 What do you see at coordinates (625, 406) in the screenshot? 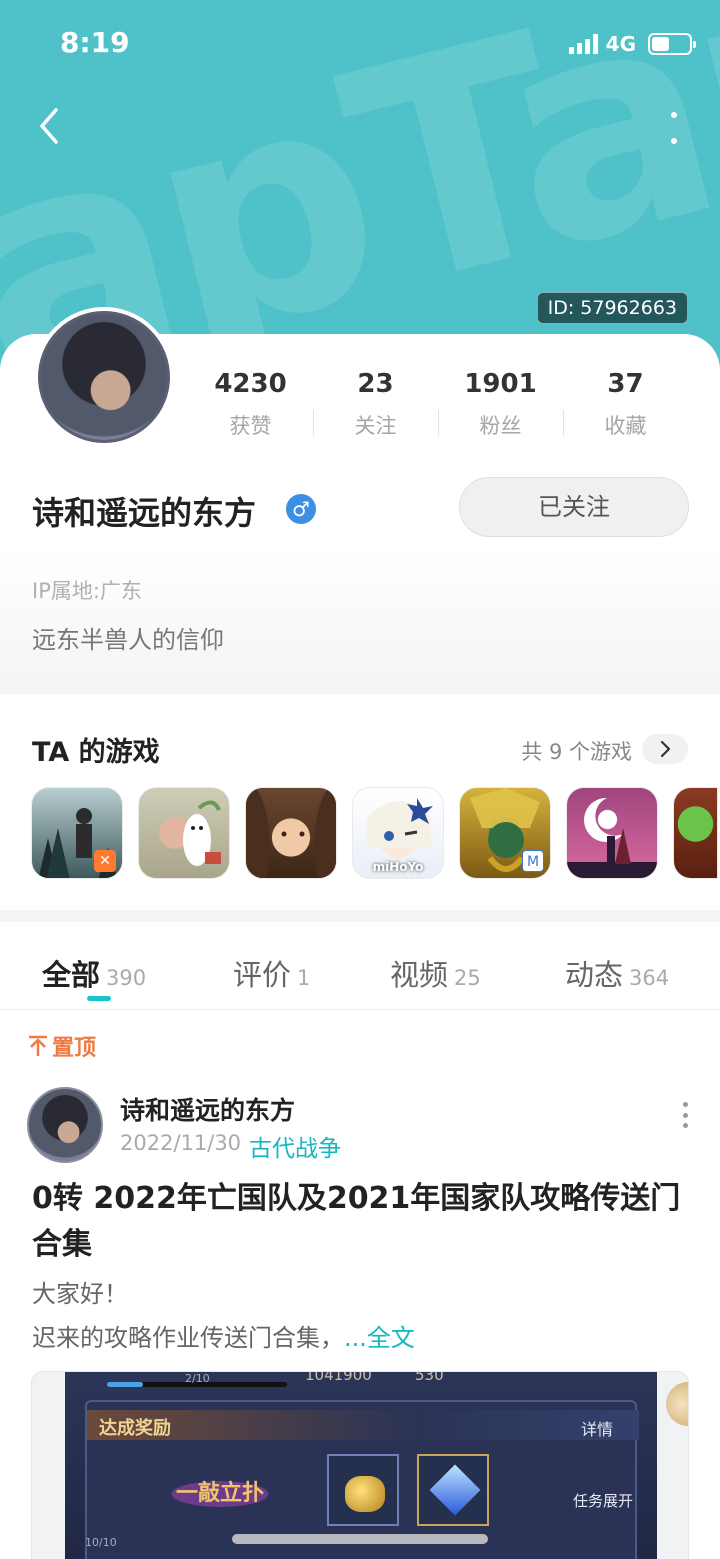
I see `stat-favorites: 37 收藏` at bounding box center [625, 406].